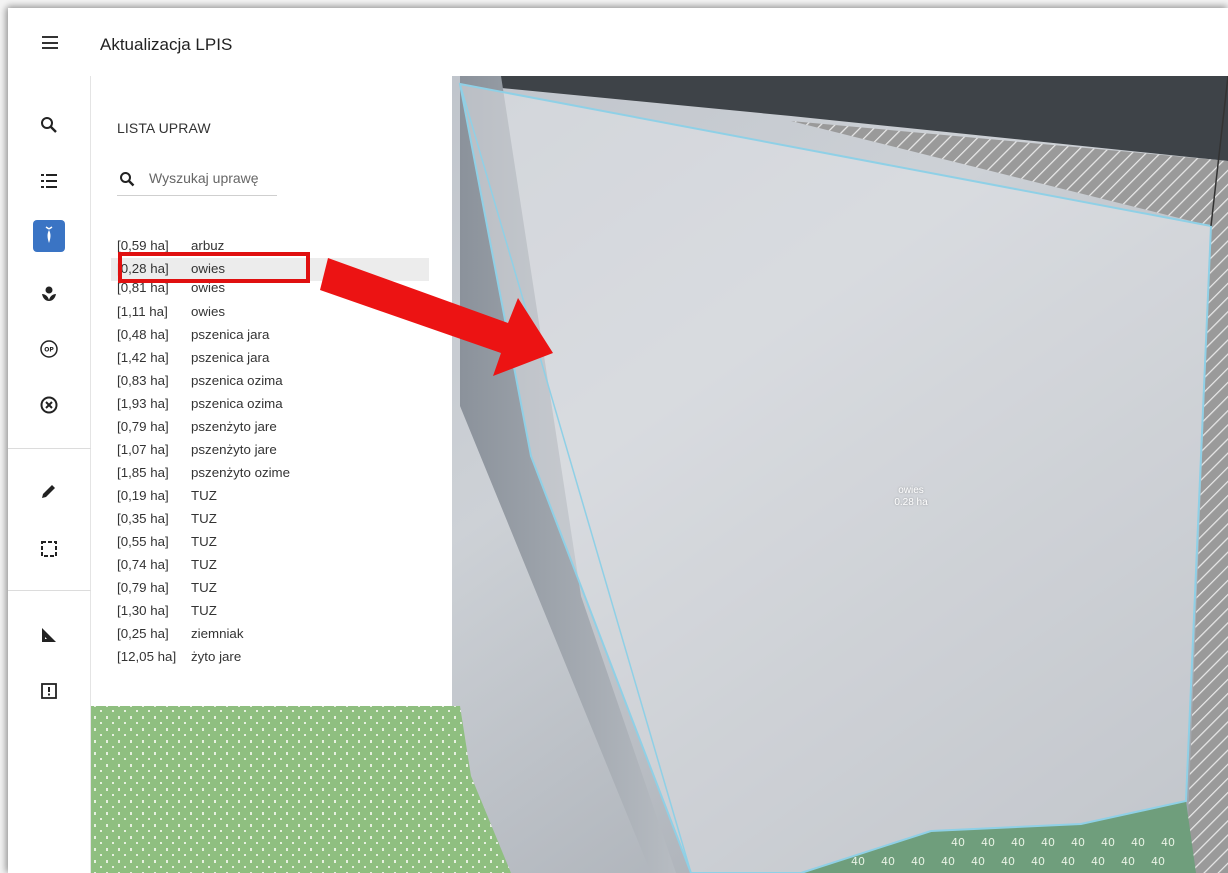 This screenshot has width=1228, height=873. Describe the element at coordinates (49, 181) in the screenshot. I see `list-icon` at that location.